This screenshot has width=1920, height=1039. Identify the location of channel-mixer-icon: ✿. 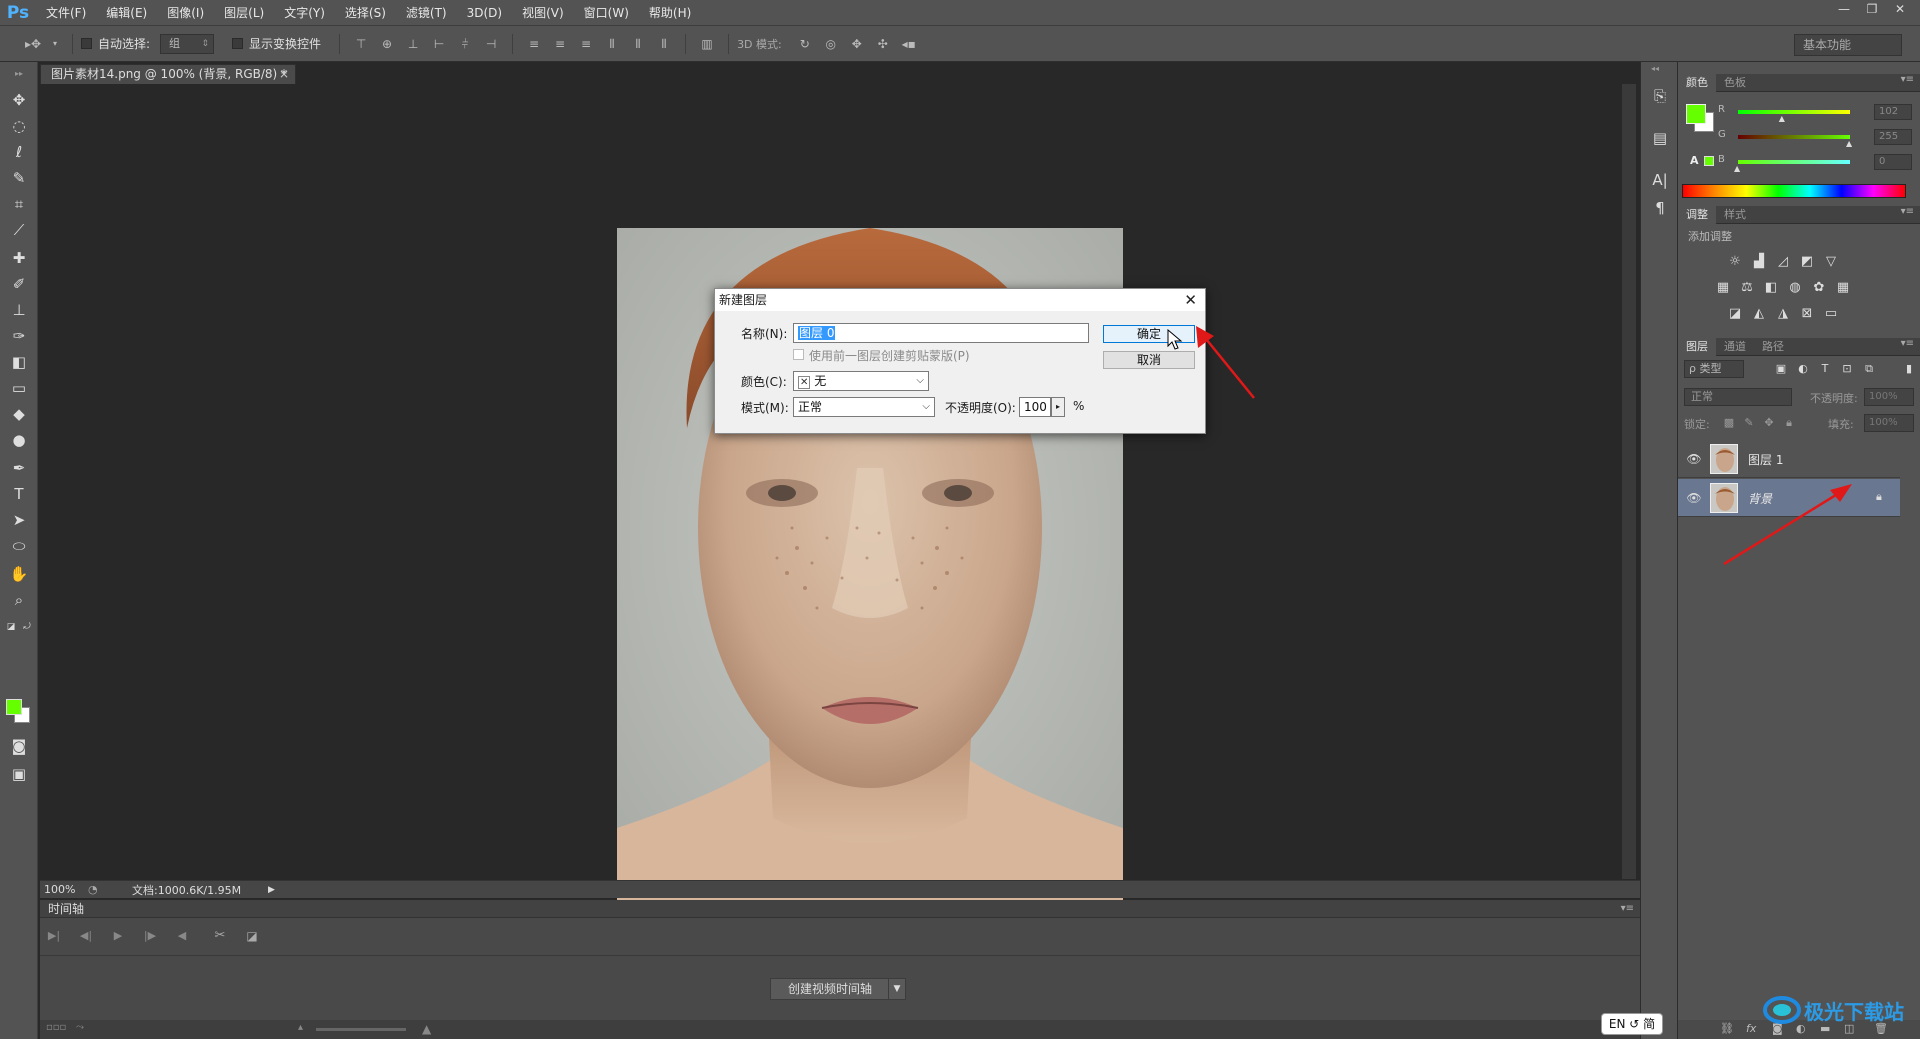
(1819, 288).